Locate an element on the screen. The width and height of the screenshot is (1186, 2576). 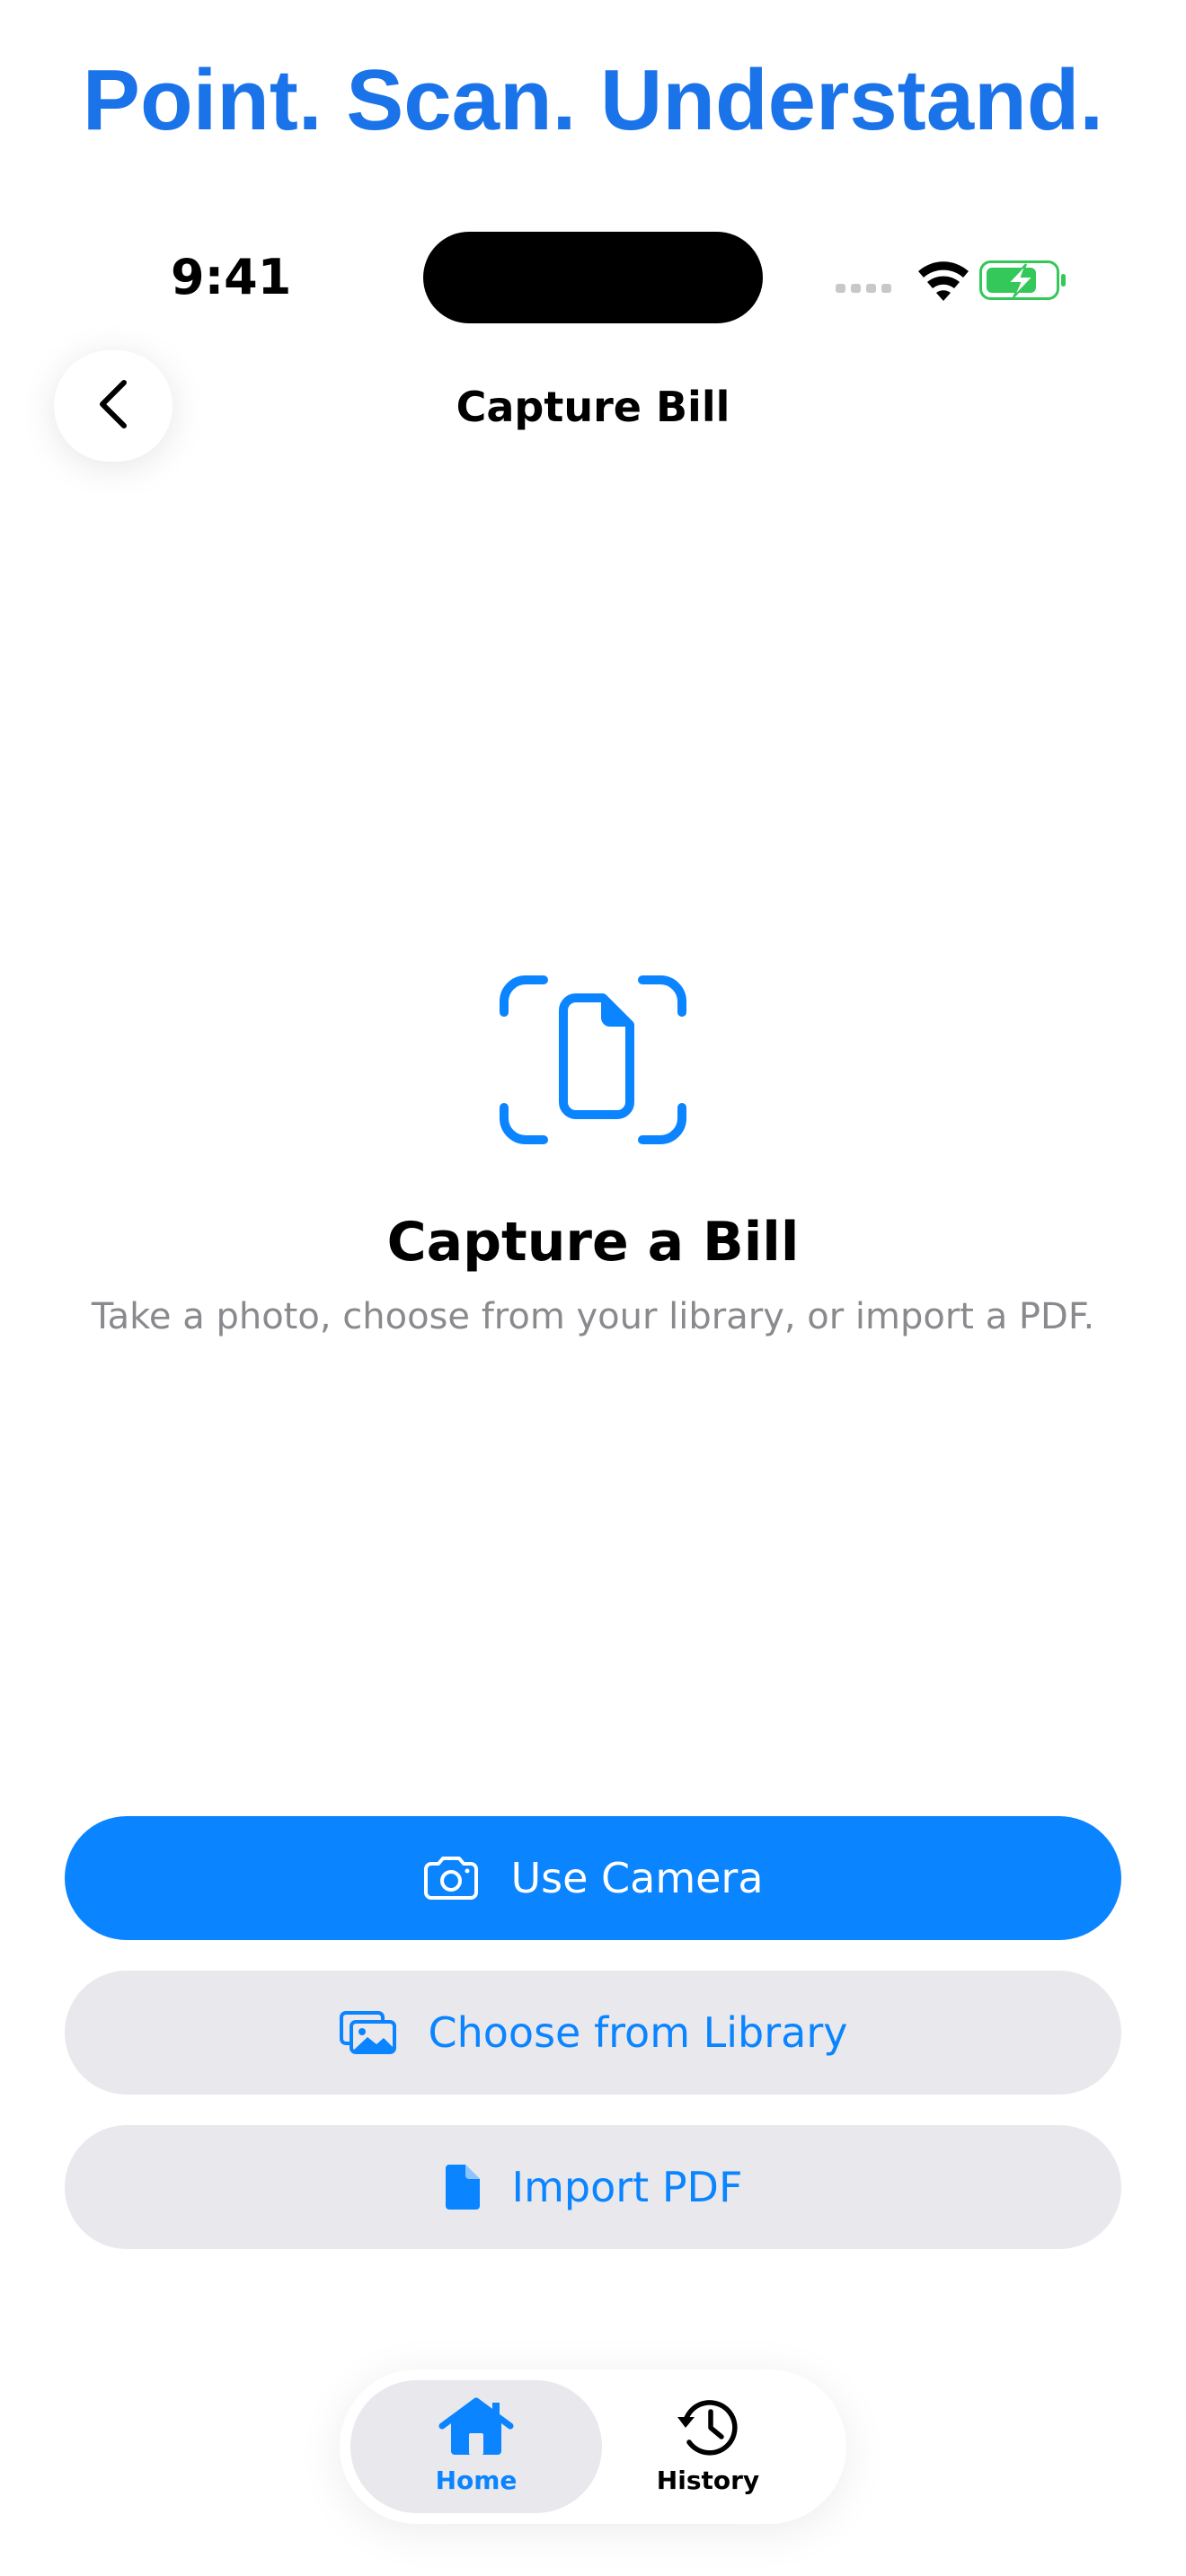
tab-history-label: History is located at coordinates (708, 2480).